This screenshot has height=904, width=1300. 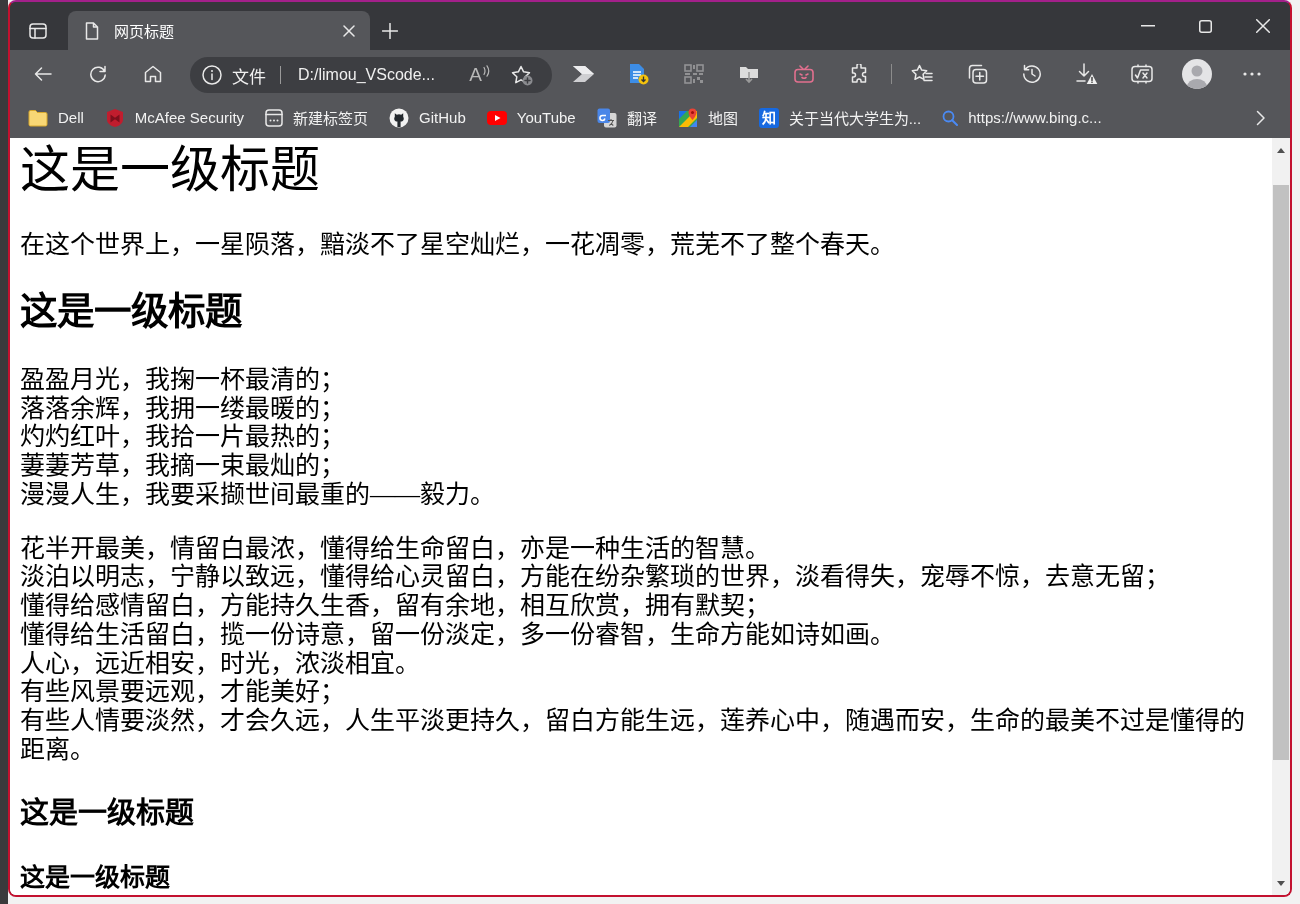 What do you see at coordinates (486, 71) in the screenshot?
I see `sound-waves-icon` at bounding box center [486, 71].